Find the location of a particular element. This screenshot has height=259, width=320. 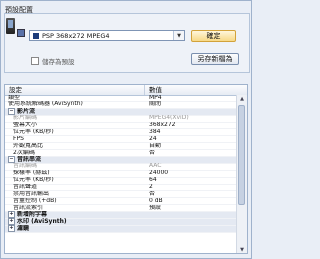

scroll-up-icon: ▲ is located at coordinates (242, 99).